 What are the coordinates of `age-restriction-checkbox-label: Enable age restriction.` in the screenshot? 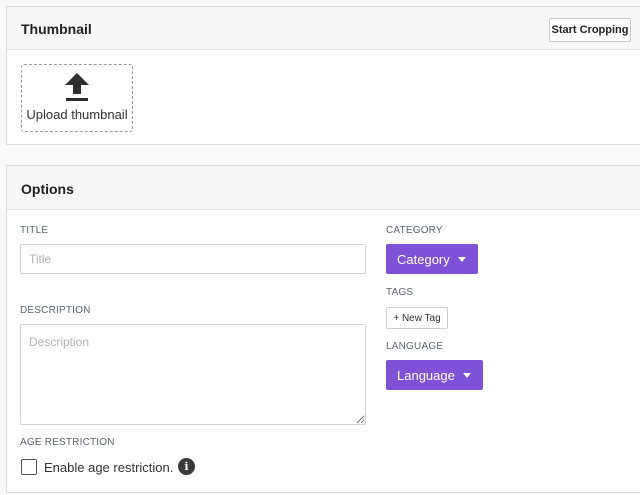 It's located at (108, 467).